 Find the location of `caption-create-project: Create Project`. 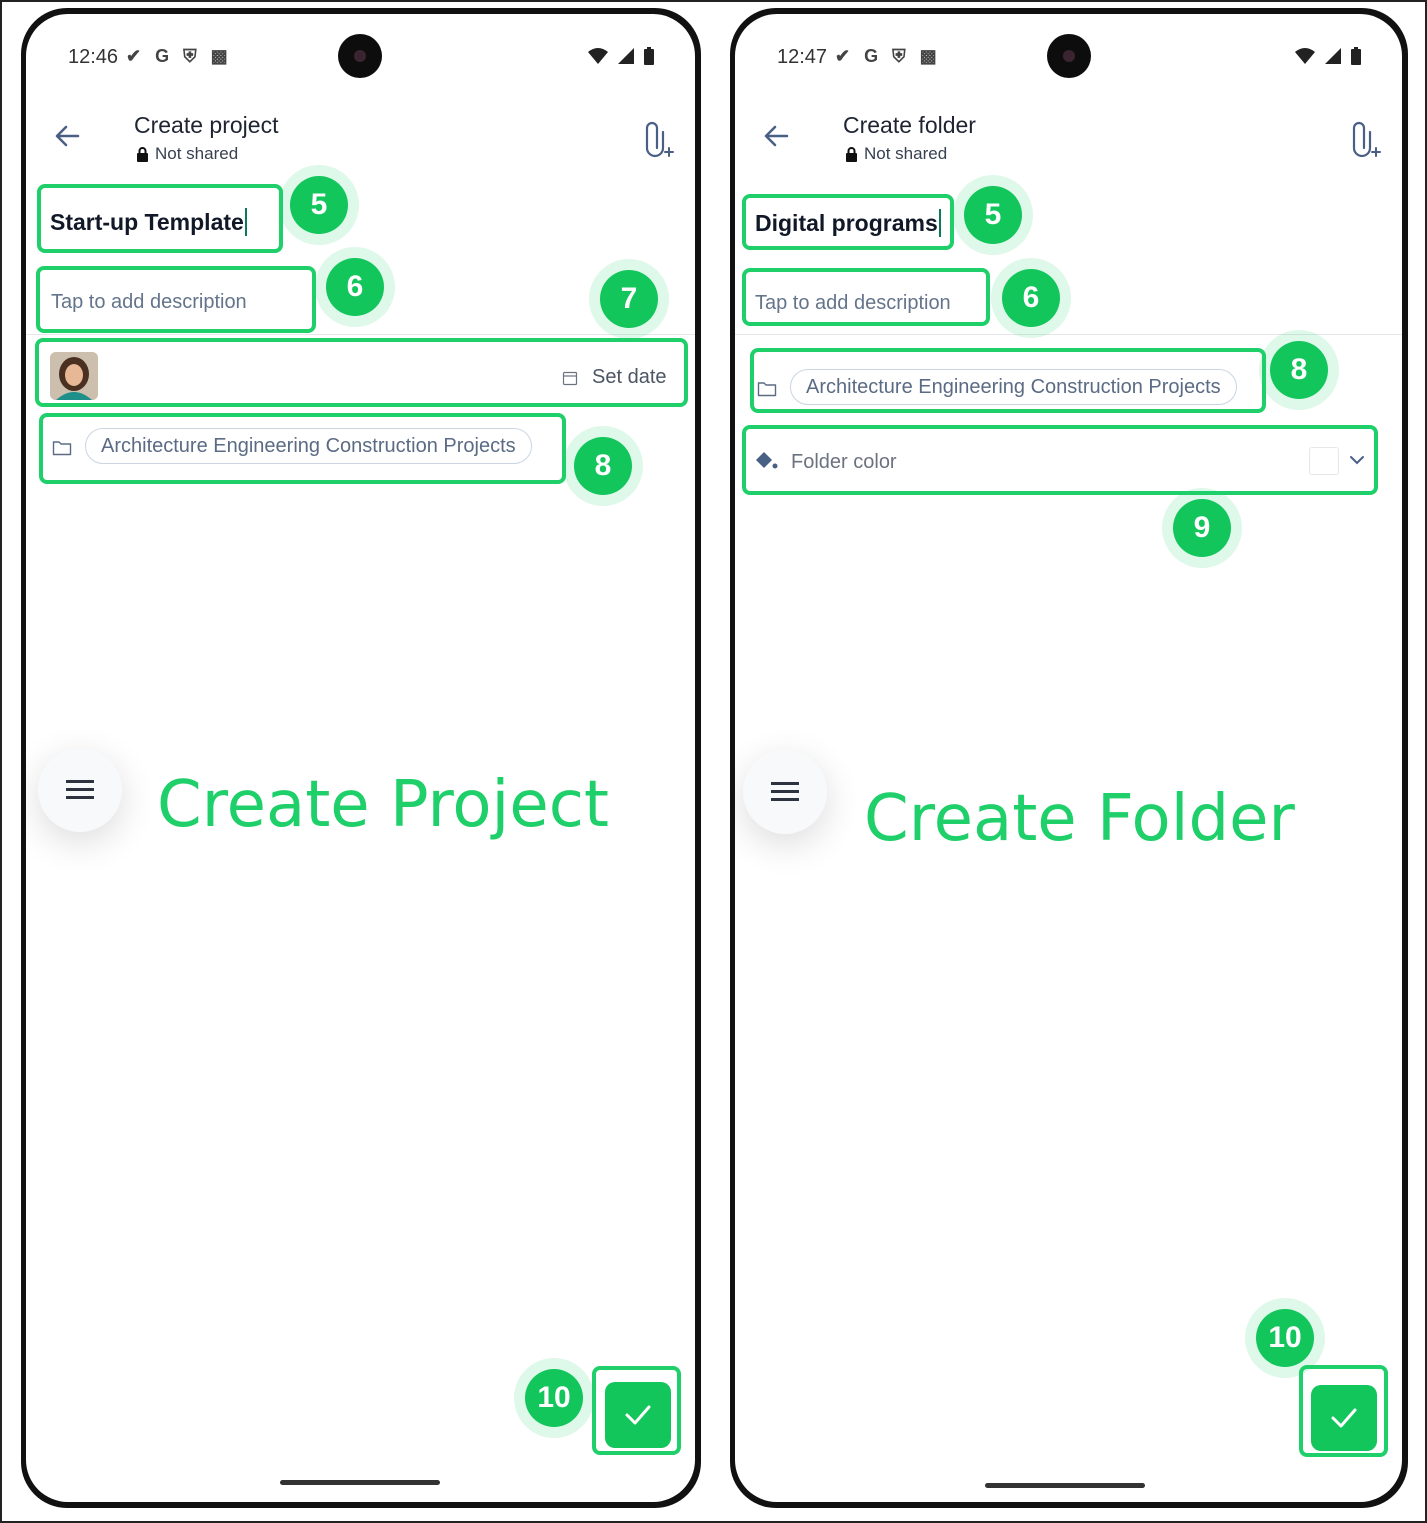

caption-create-project: Create Project is located at coordinates (383, 805).